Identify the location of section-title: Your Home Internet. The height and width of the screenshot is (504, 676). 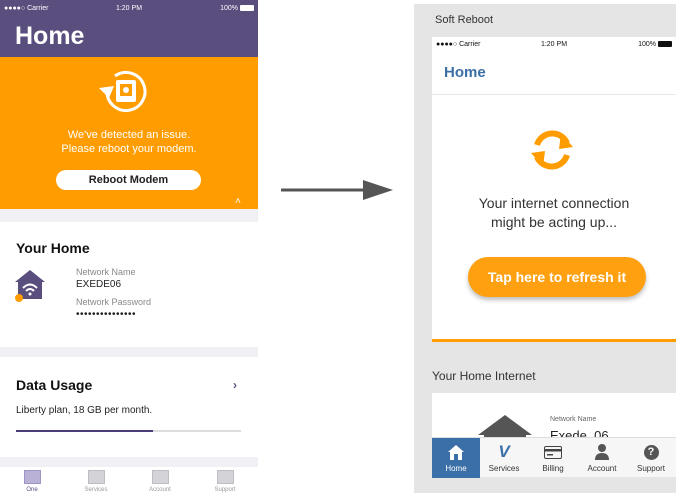
(484, 376).